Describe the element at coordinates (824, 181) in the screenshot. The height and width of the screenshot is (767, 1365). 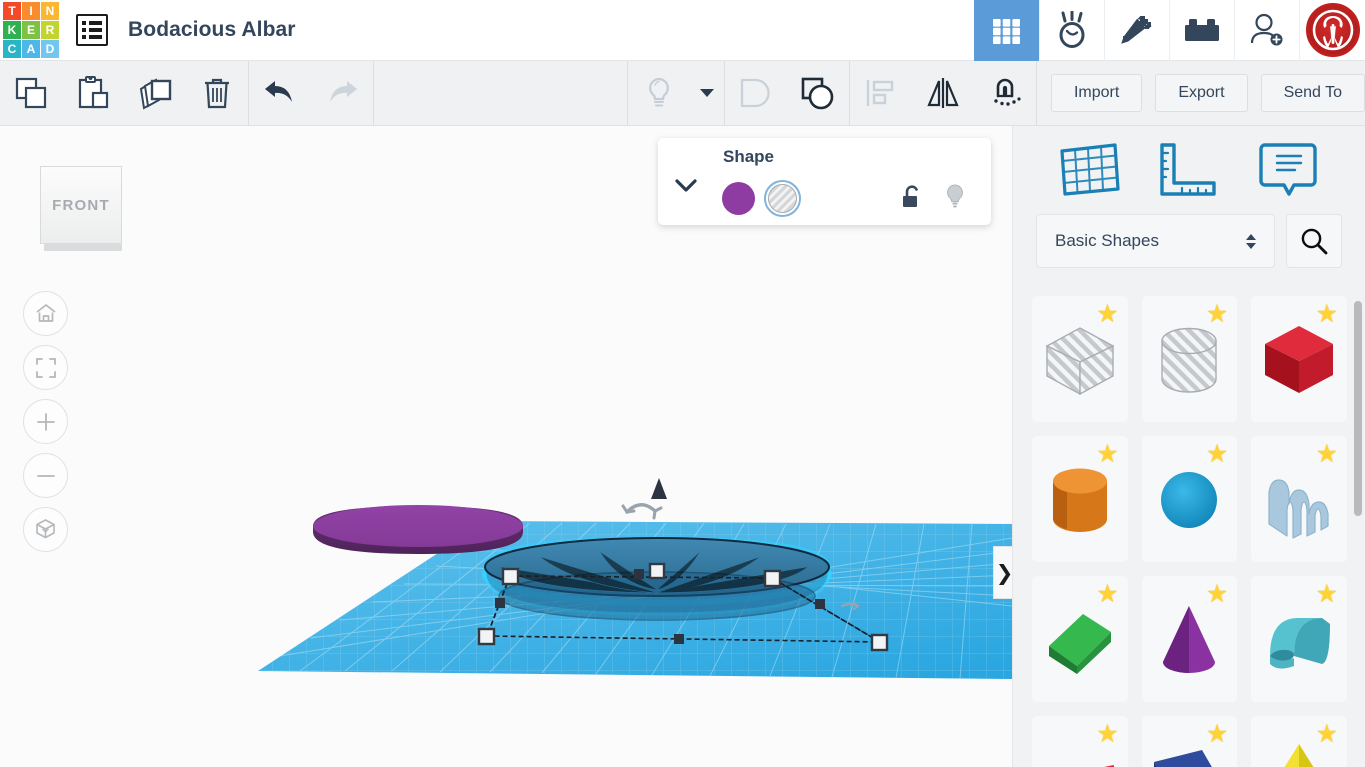
I see `shape-inspector-panel` at that location.